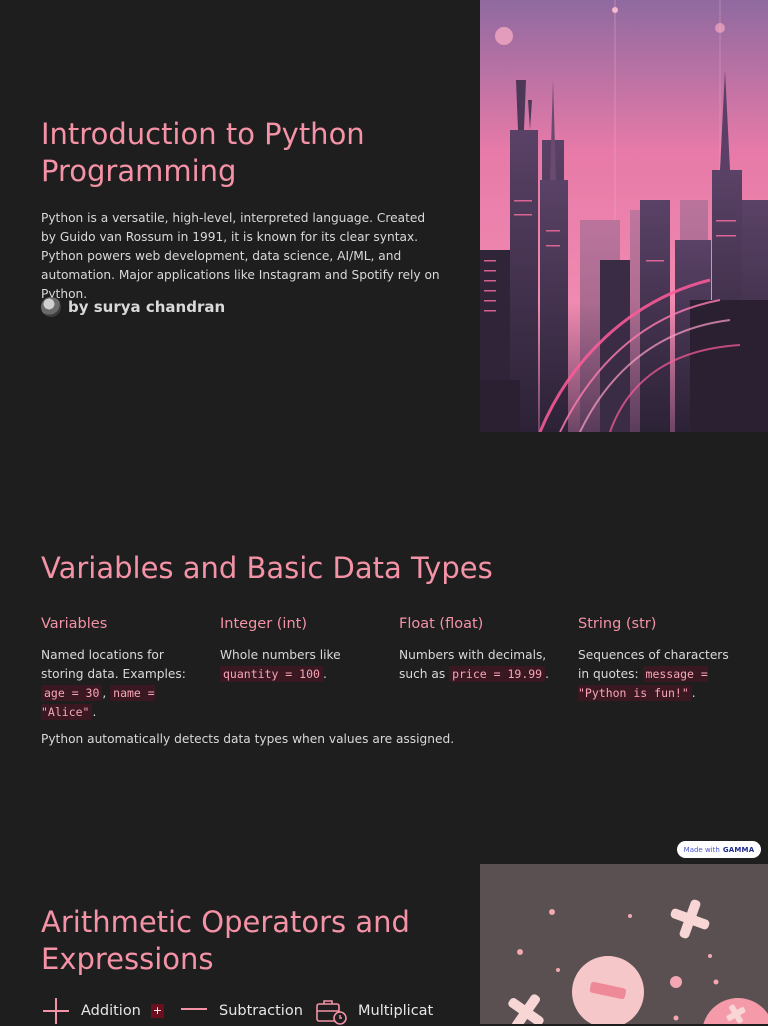  I want to click on operator-label: Subtraction, so click(261, 1011).